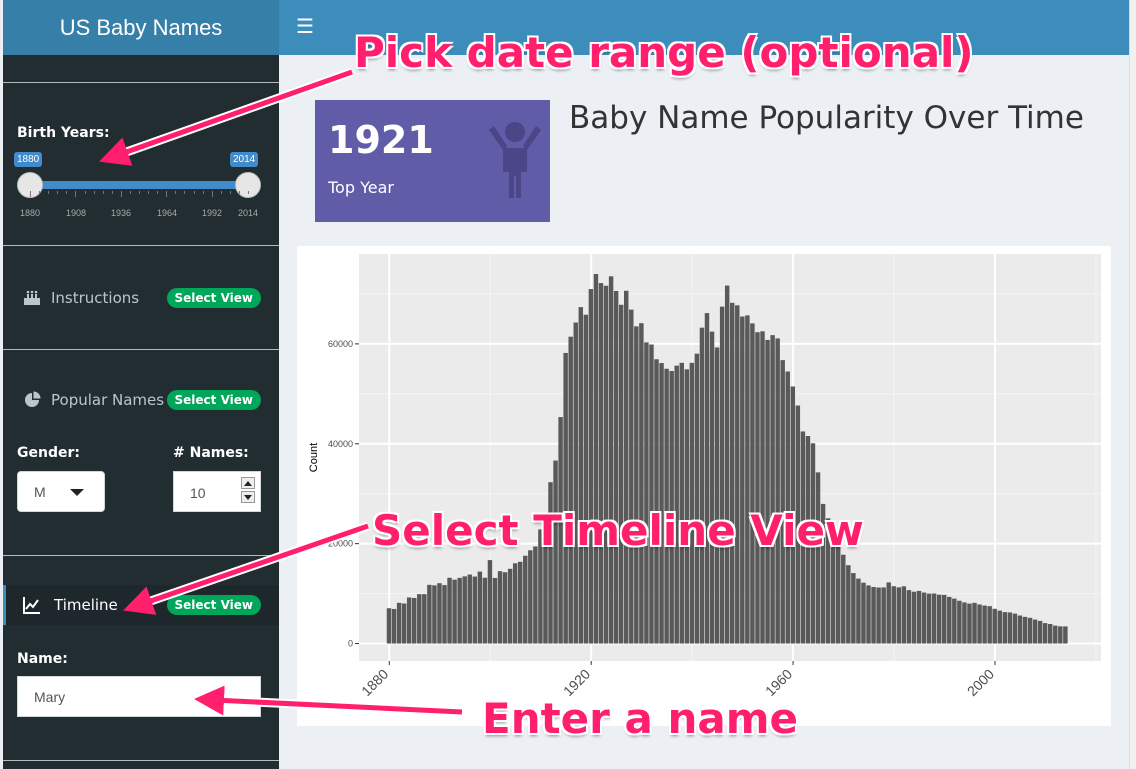 The image size is (1136, 769). I want to click on x-tick-label: 2000, so click(980, 682).